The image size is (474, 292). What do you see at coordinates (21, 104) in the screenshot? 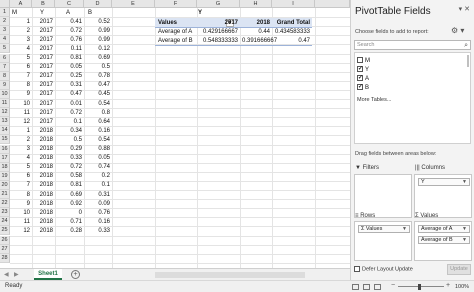
I see `data-cell-m: 10` at bounding box center [21, 104].